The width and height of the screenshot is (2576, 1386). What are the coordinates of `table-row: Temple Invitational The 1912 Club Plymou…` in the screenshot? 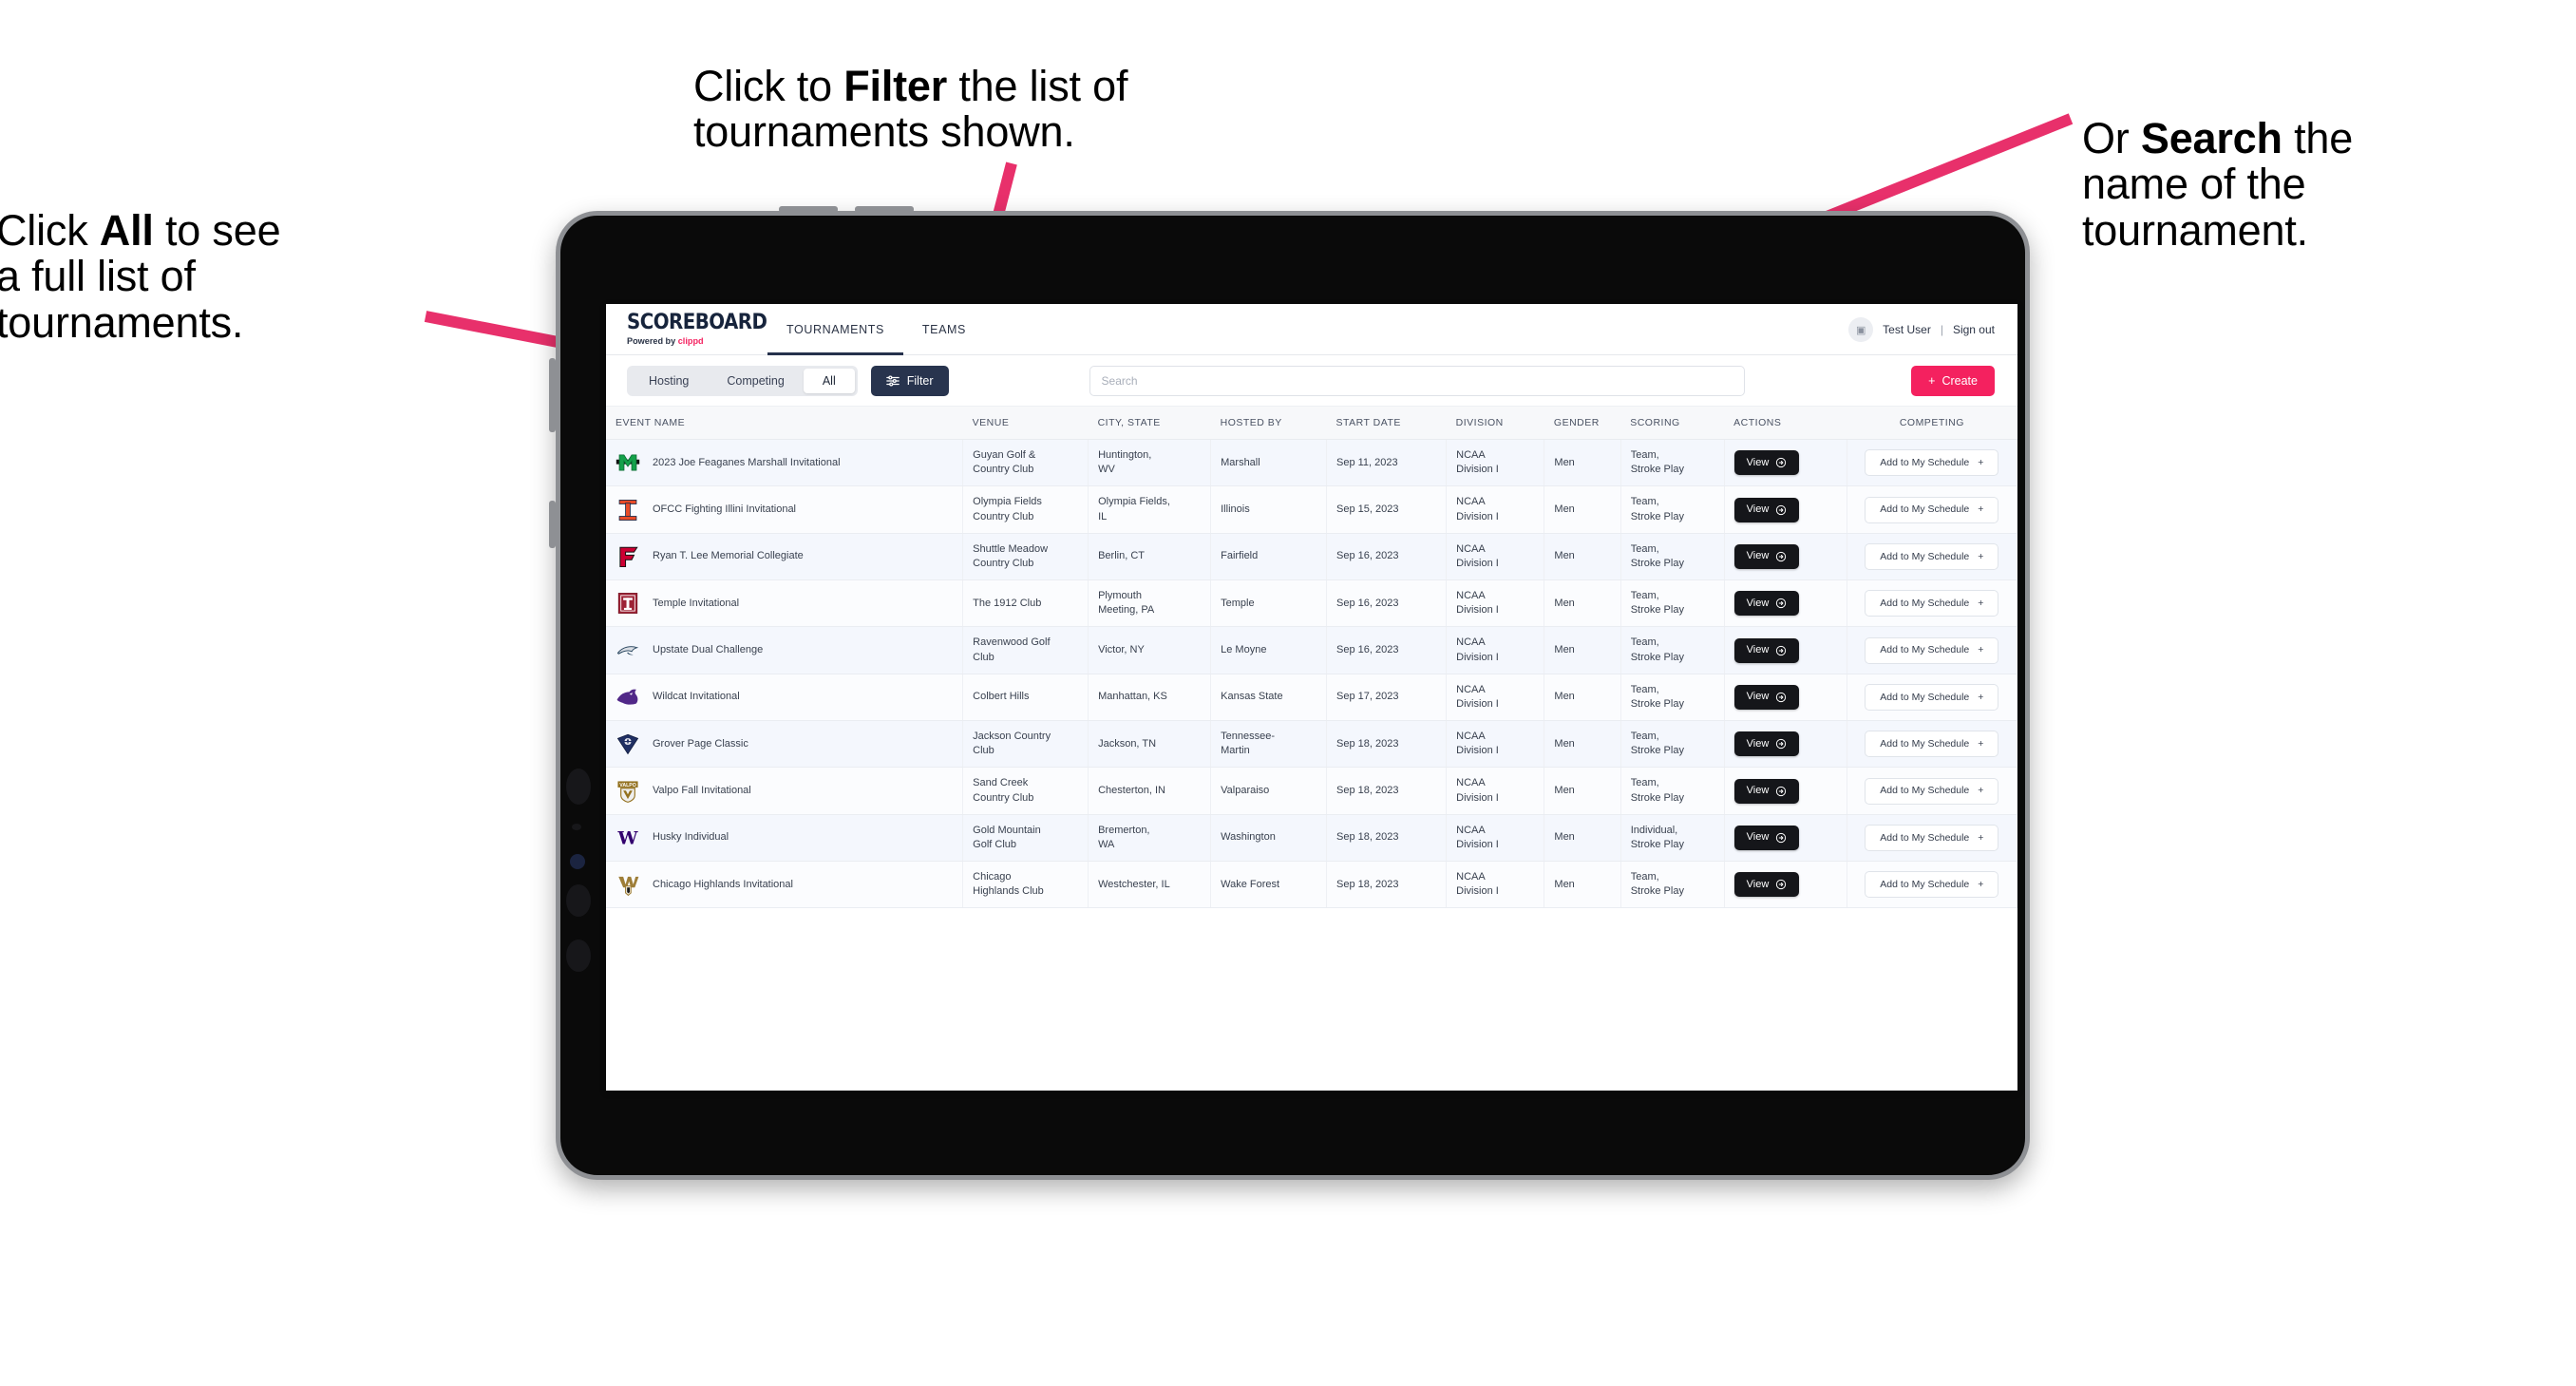 It's located at (1311, 603).